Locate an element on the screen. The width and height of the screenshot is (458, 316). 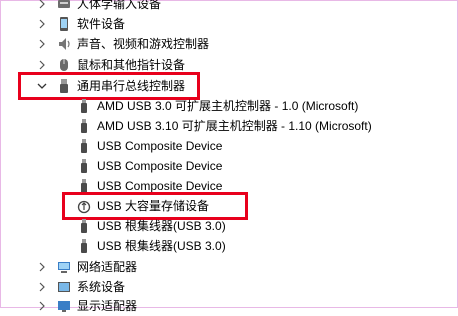
tree-item-label: 显示适配器 is located at coordinates (107, 306).